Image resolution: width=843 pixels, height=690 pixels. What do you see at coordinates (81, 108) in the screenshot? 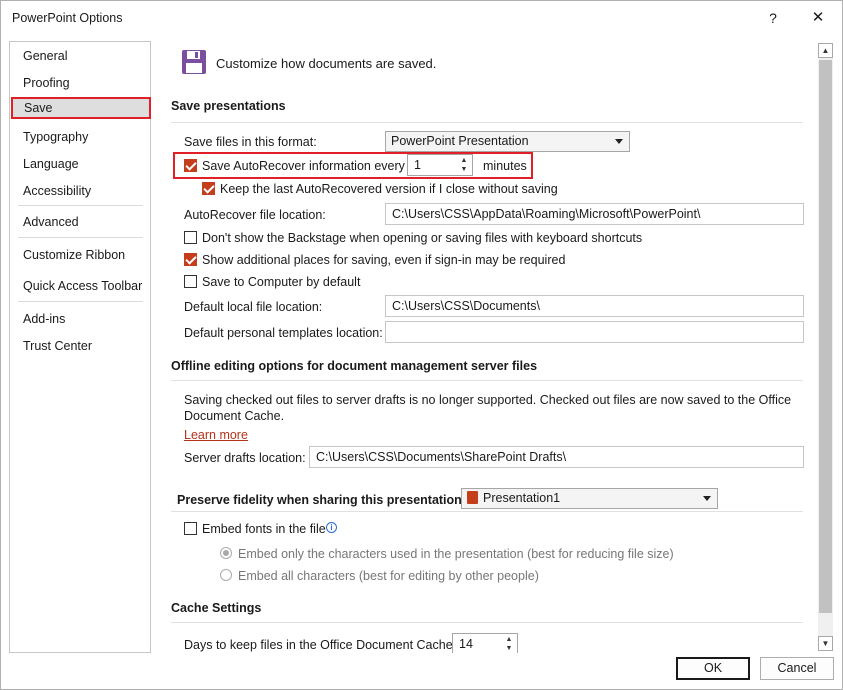
I see `sidebar-item-save: Save` at bounding box center [81, 108].